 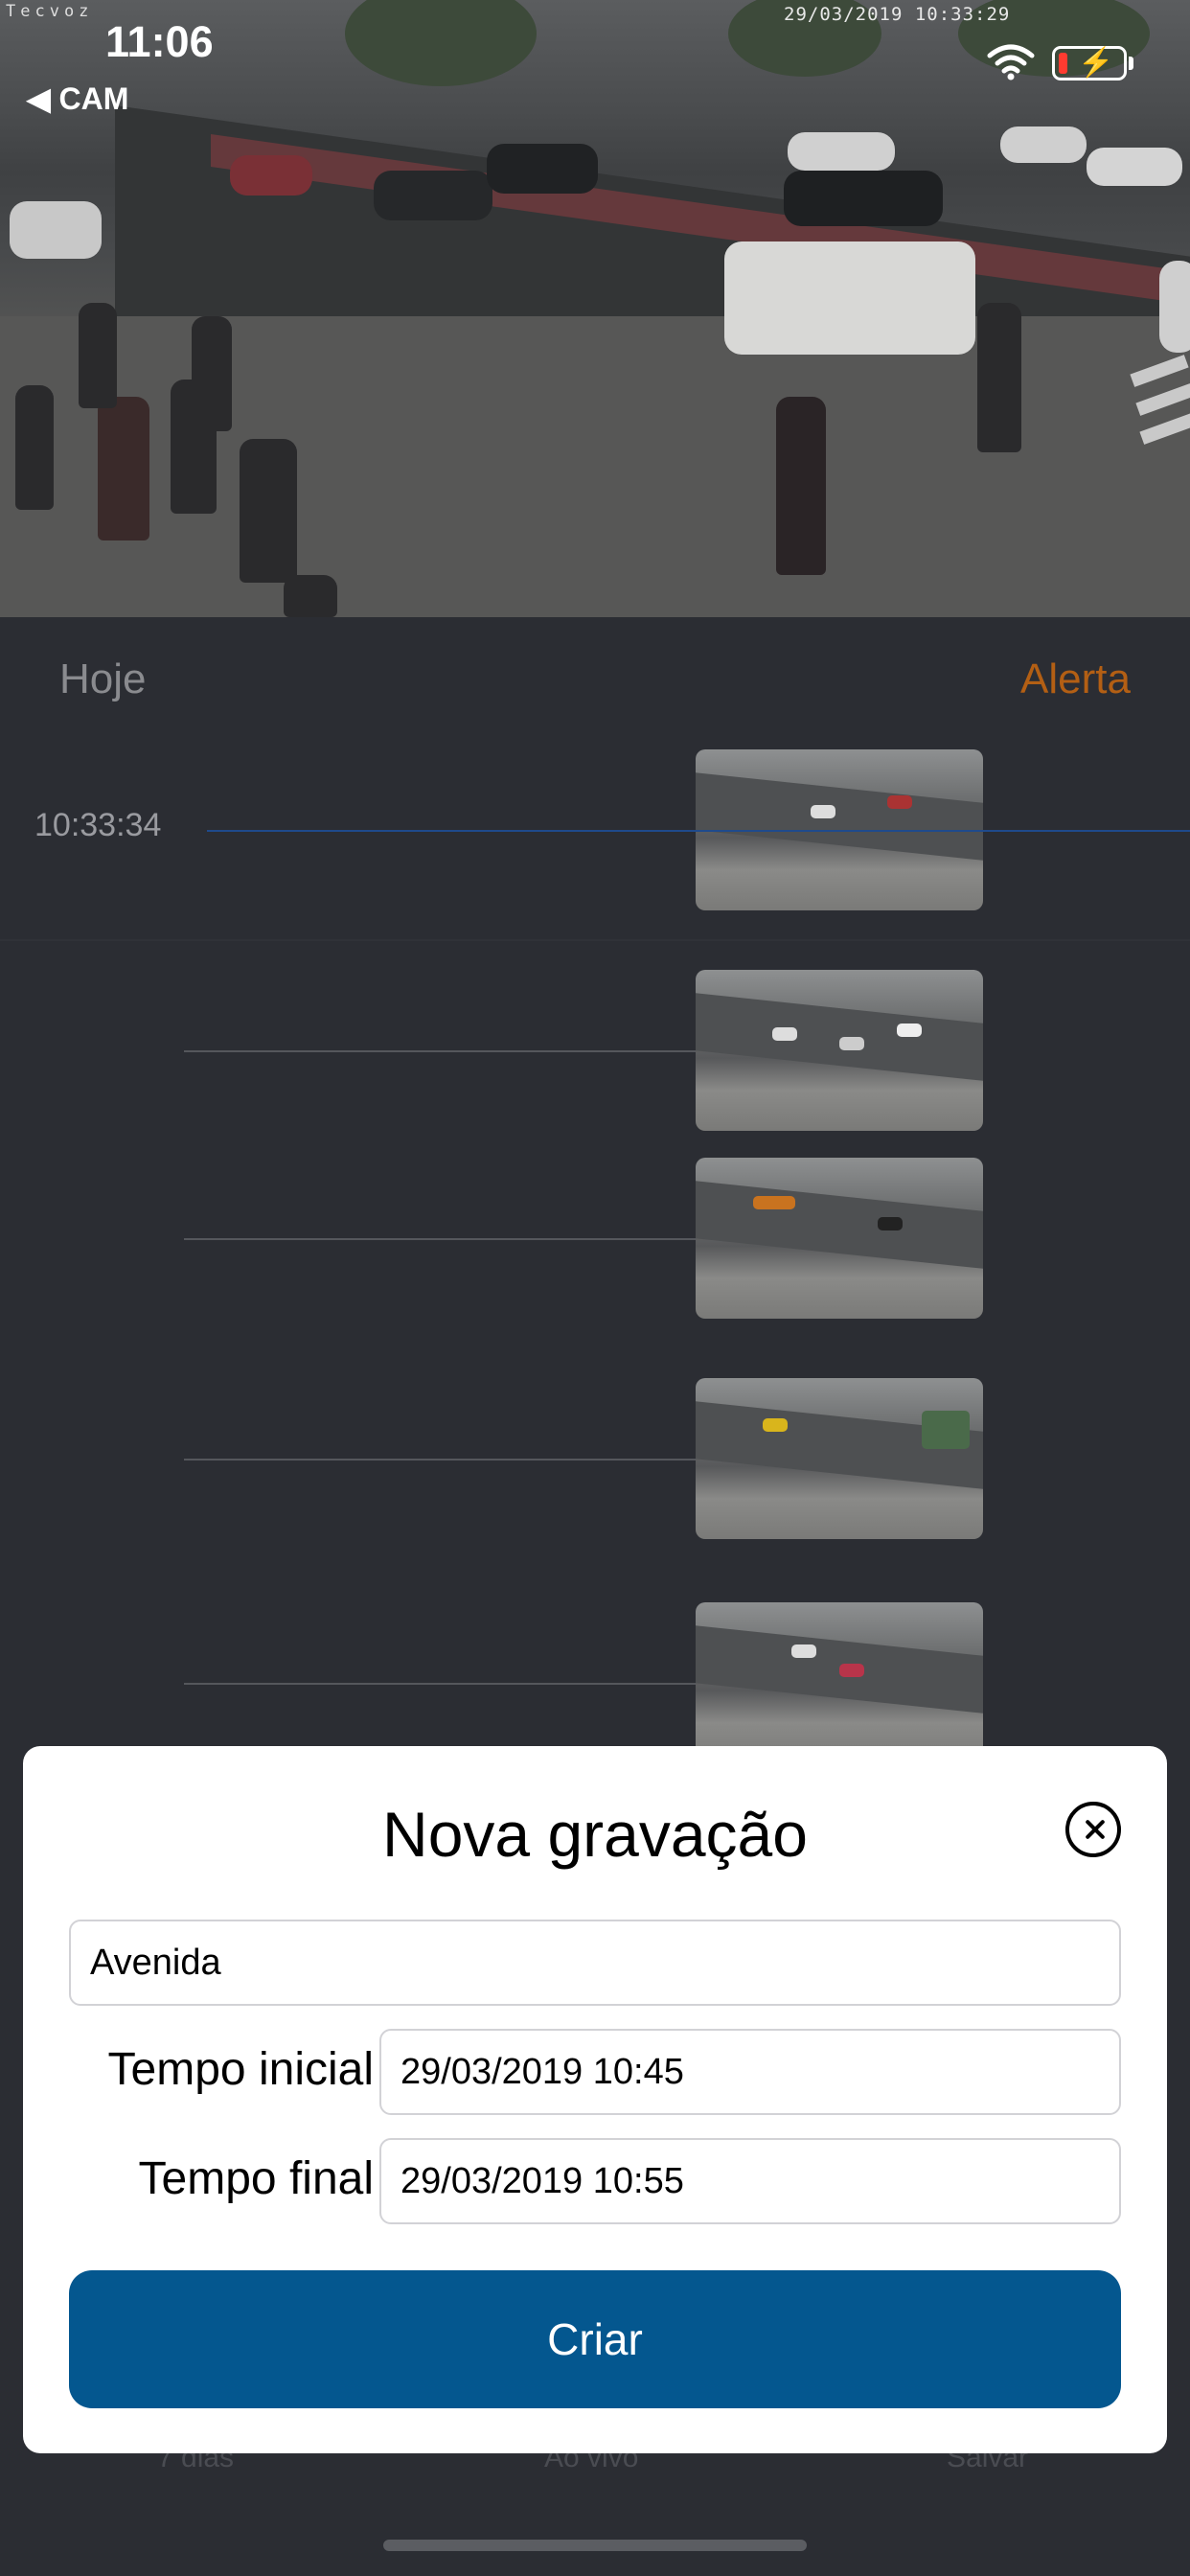 What do you see at coordinates (1090, 63) in the screenshot?
I see `battery-charging-icon: ⚡` at bounding box center [1090, 63].